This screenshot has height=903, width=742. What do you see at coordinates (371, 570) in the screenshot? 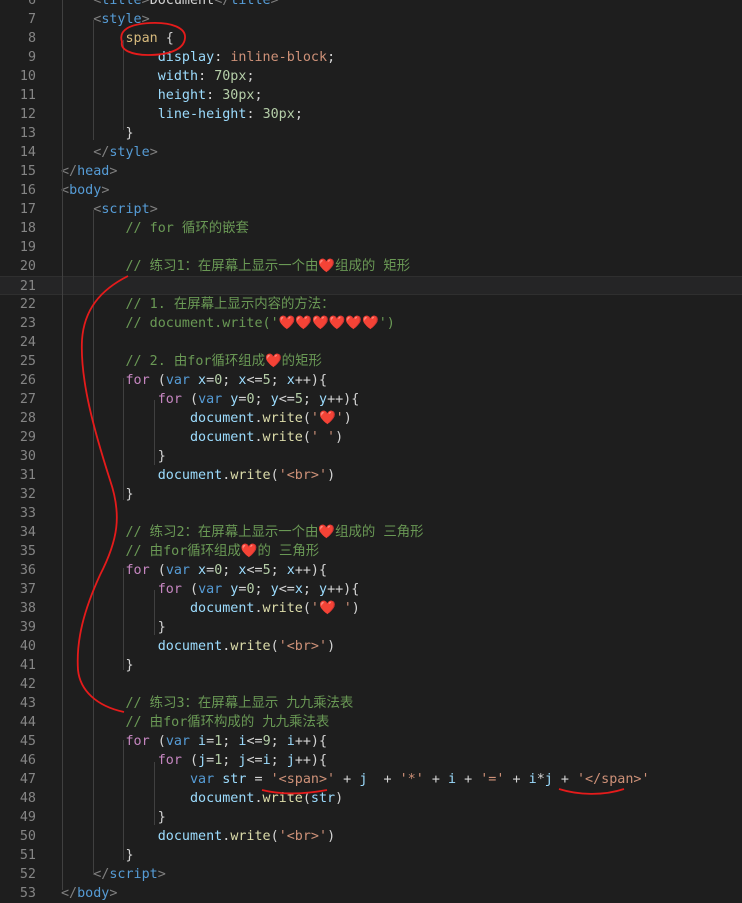
I see `code-line: 36 for (var x=0; x<=5; x++){` at bounding box center [371, 570].